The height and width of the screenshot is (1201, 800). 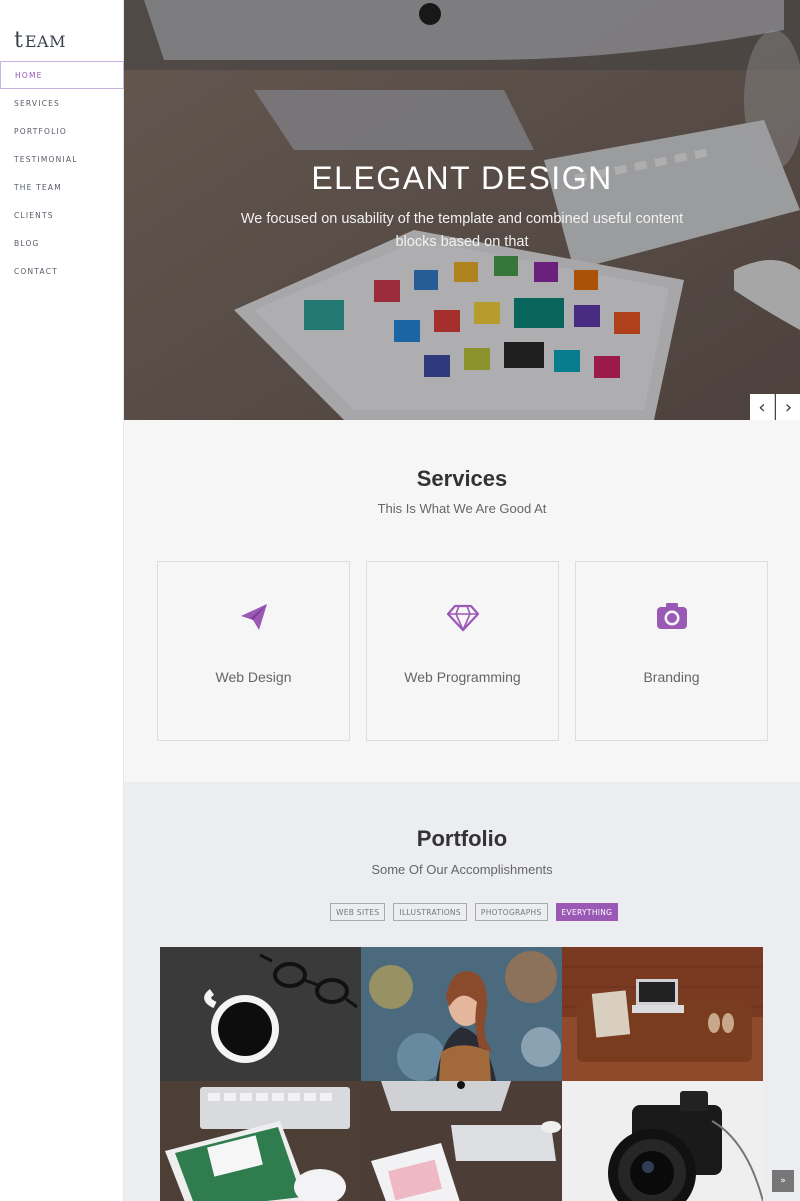 I want to click on portfolio-item-desk, so click(x=461, y=1141).